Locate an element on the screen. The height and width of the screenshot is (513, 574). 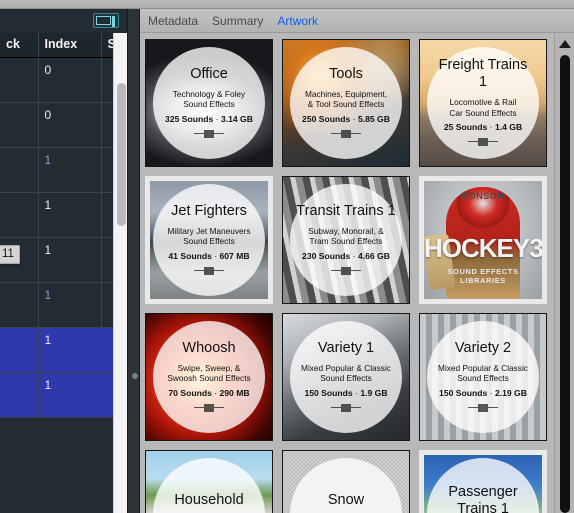
artwork-scrollbar is located at coordinates (564, 273).